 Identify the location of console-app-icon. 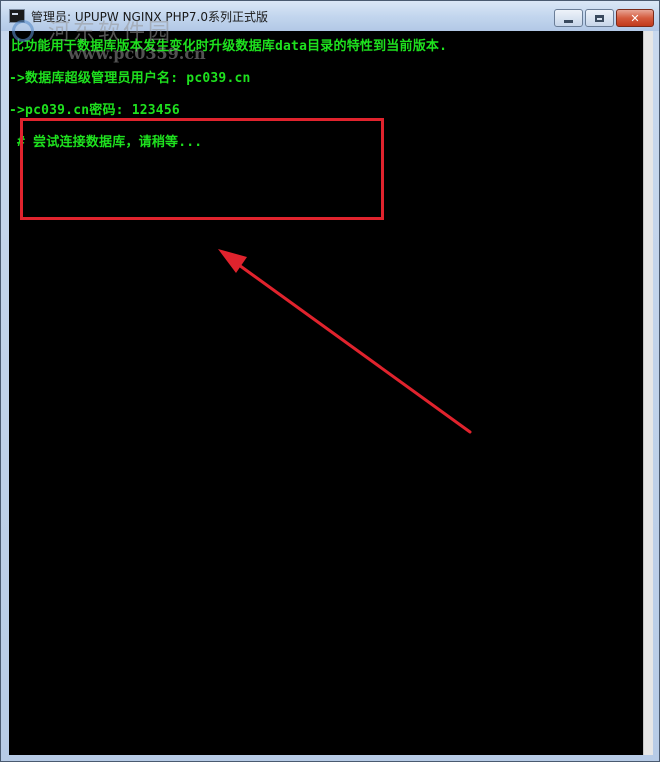
(17, 16).